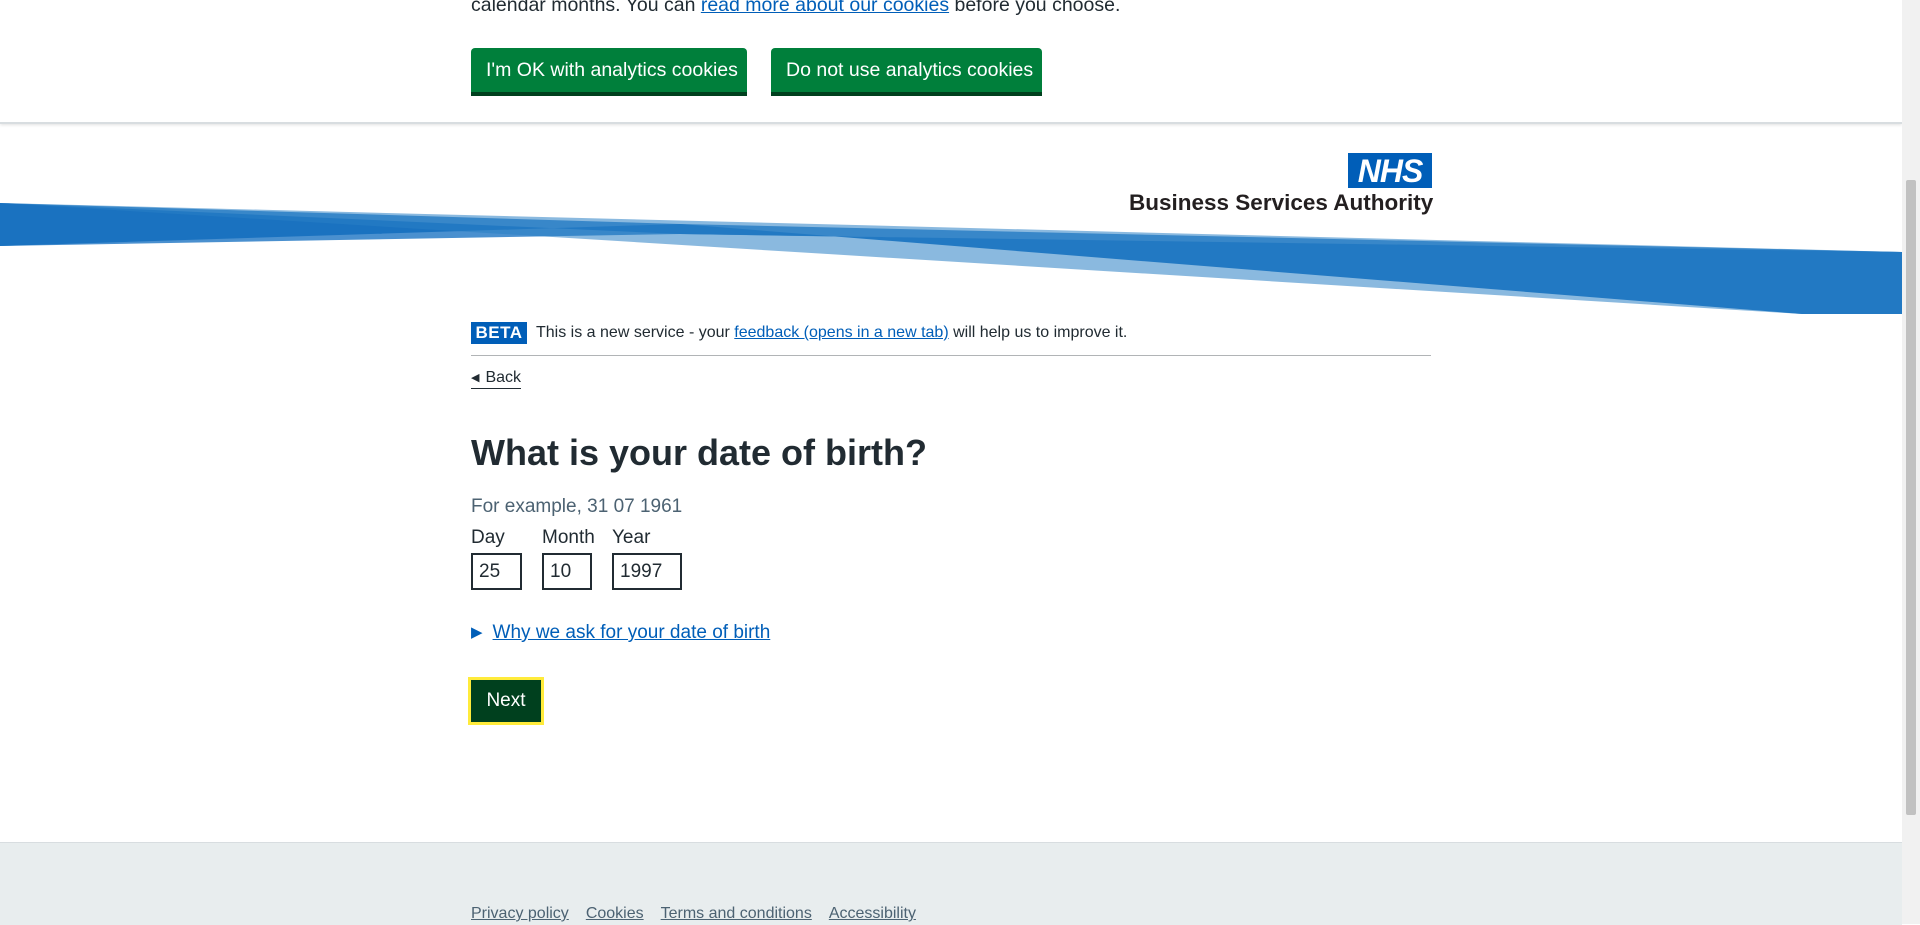 This screenshot has height=925, width=1920. I want to click on organisation-name: Business Services Authority, so click(1281, 202).